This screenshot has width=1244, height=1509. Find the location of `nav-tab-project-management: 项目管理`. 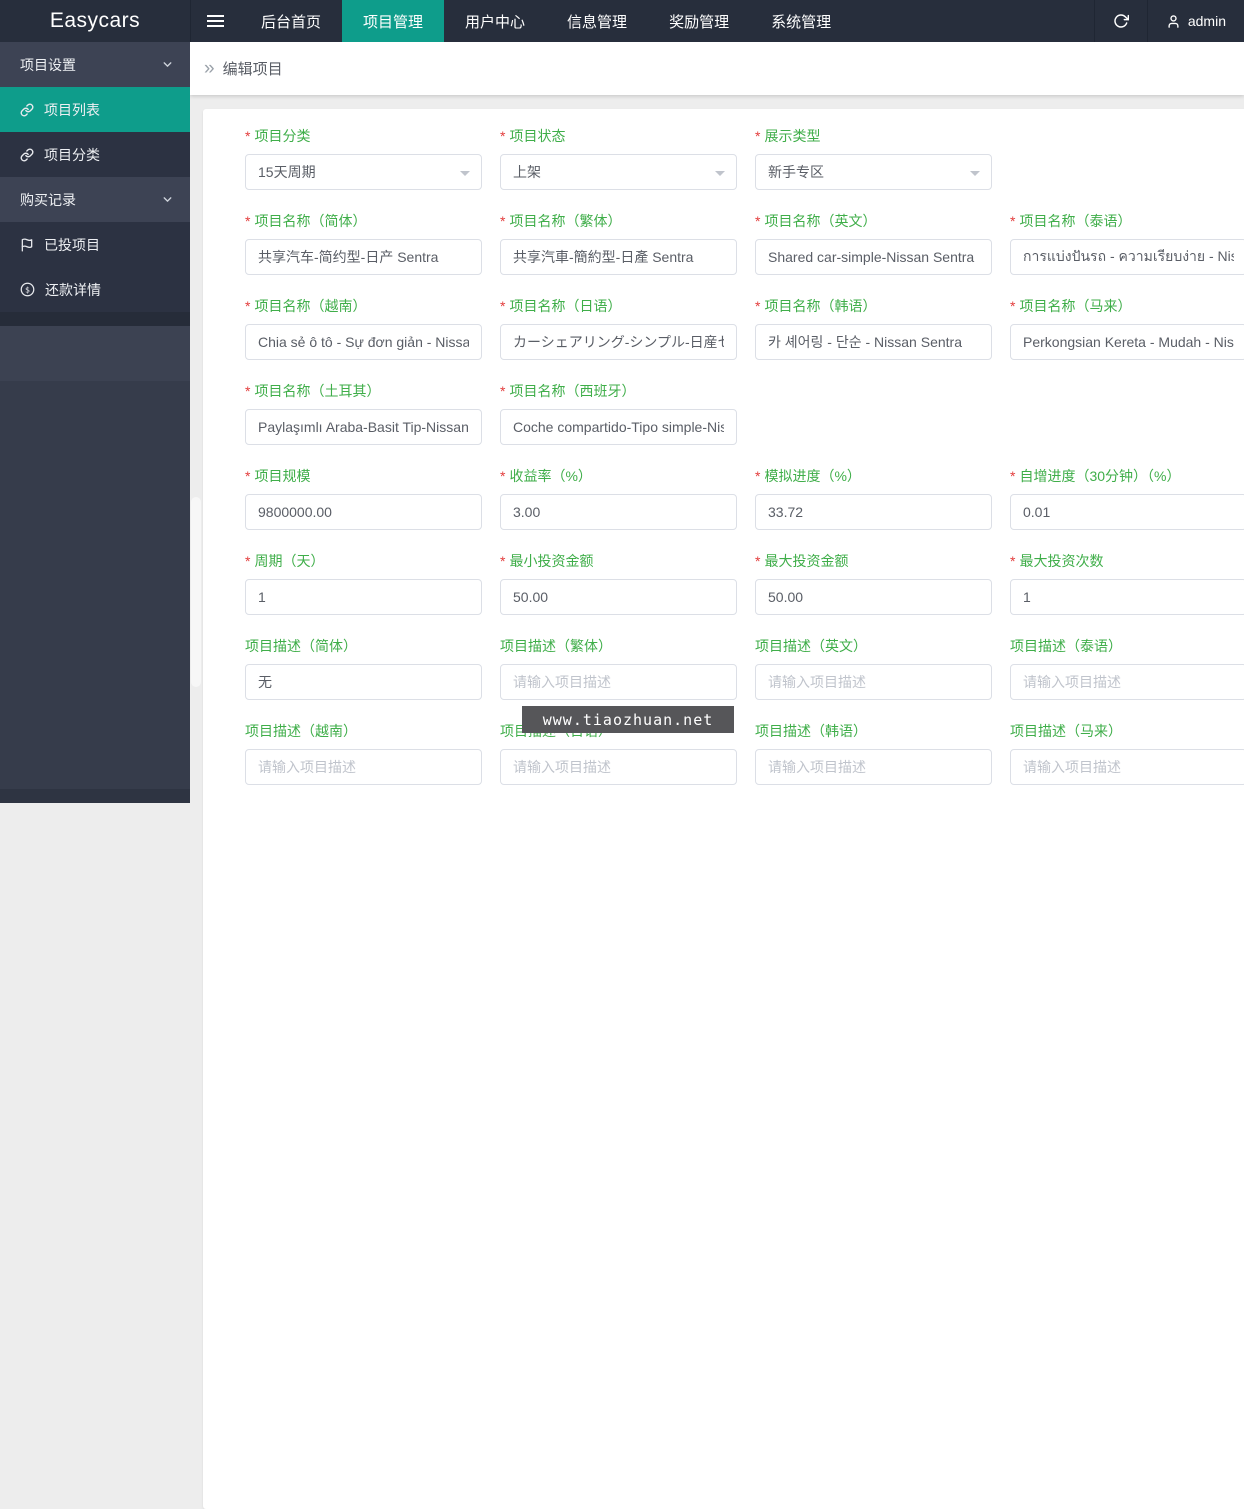

nav-tab-project-management: 项目管理 is located at coordinates (393, 21).